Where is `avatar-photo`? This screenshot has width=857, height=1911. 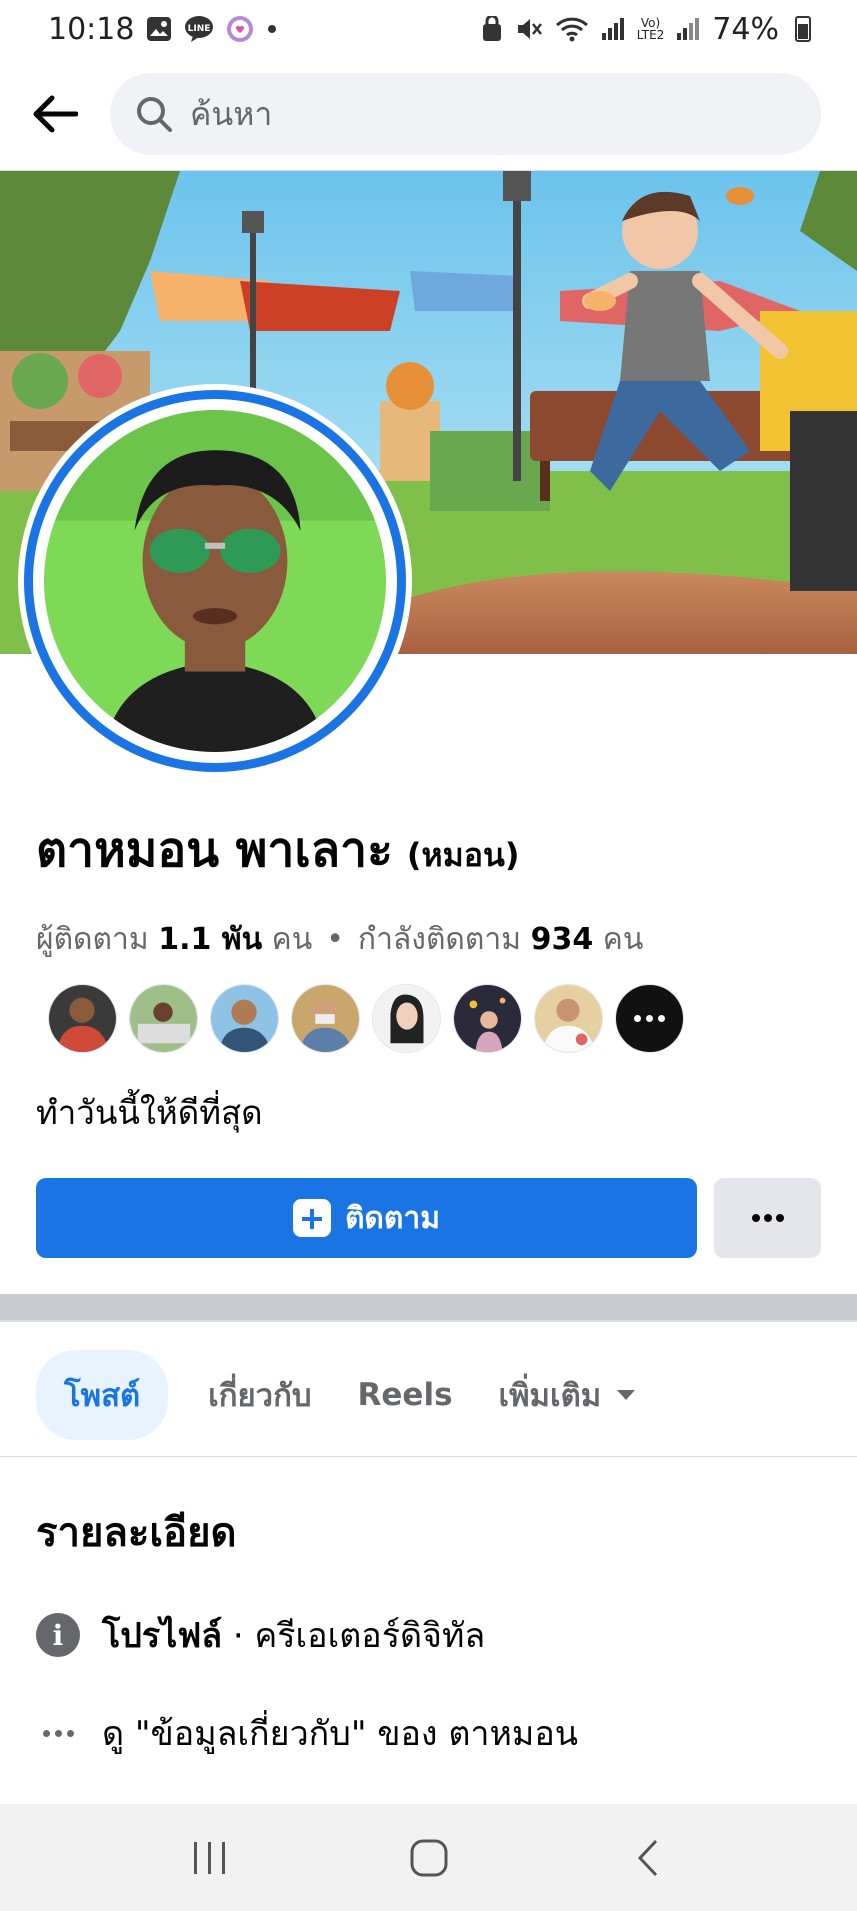
avatar-photo is located at coordinates (215, 581).